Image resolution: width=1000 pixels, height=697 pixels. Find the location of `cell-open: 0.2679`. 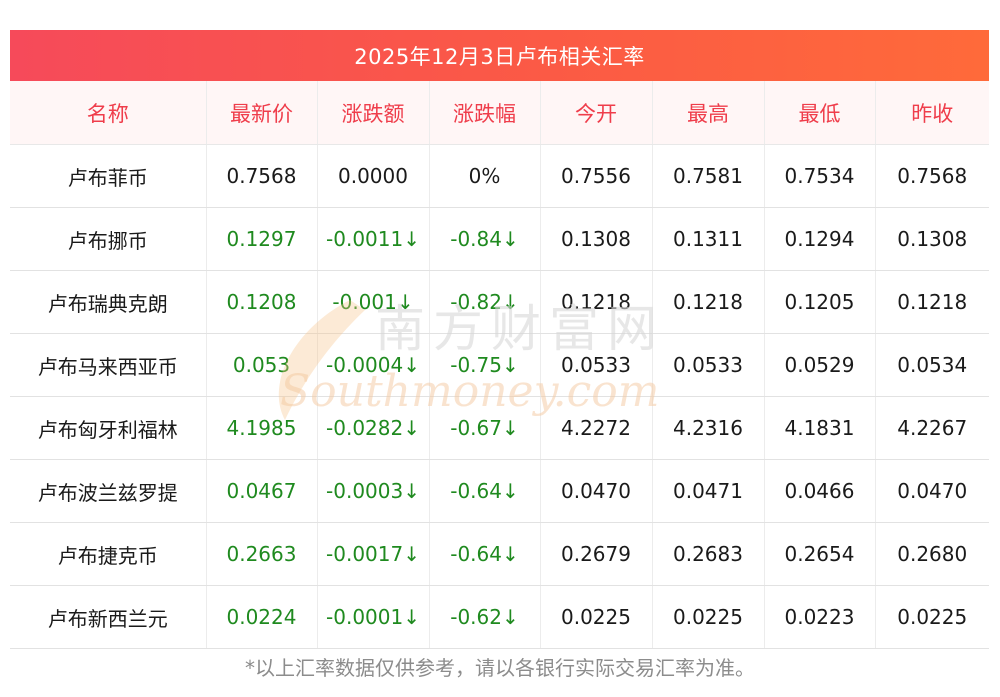

cell-open: 0.2679 is located at coordinates (596, 554).